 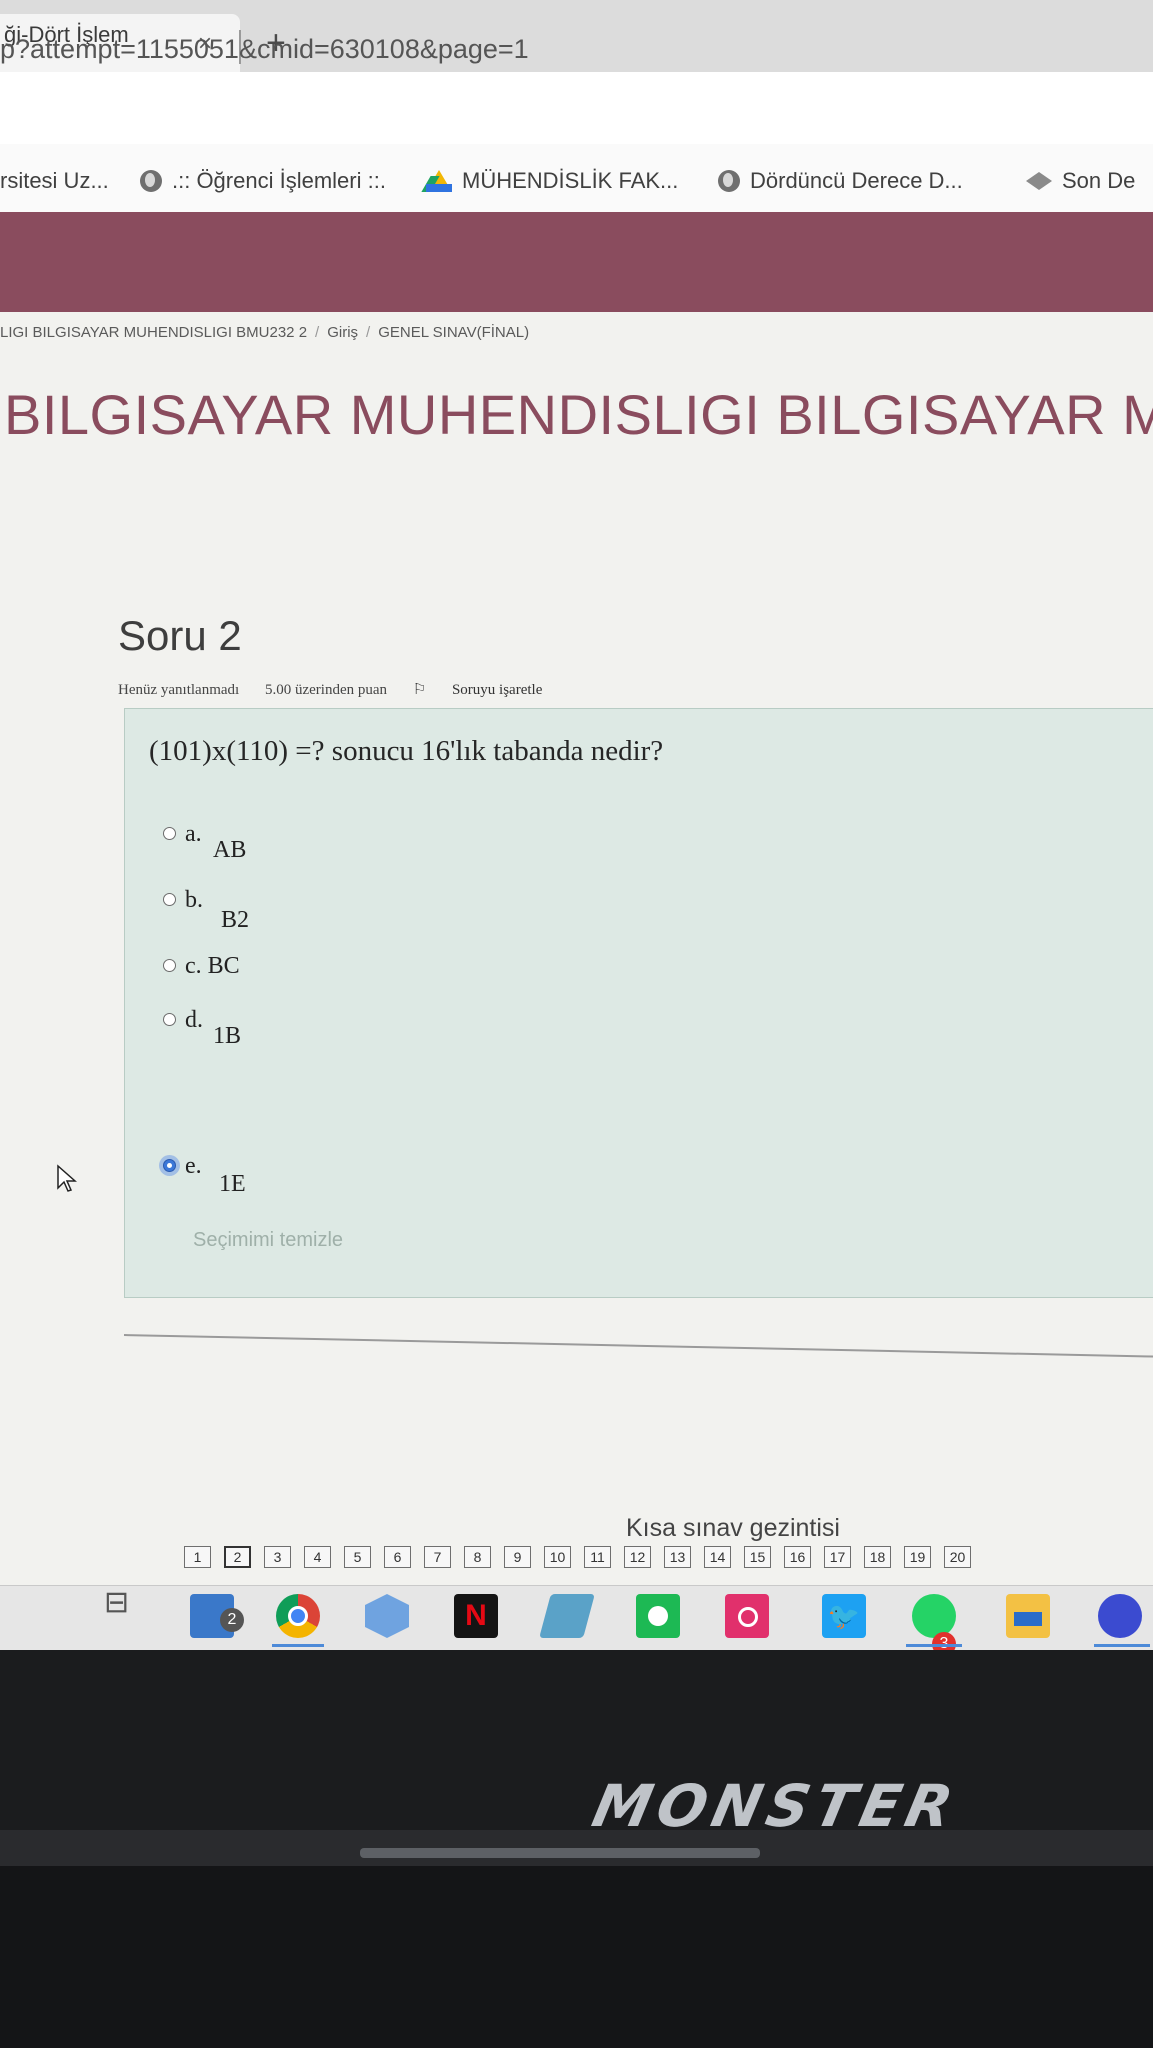 I want to click on flag-question-link: ⚐ Soruyu işaretle, so click(x=489, y=690).